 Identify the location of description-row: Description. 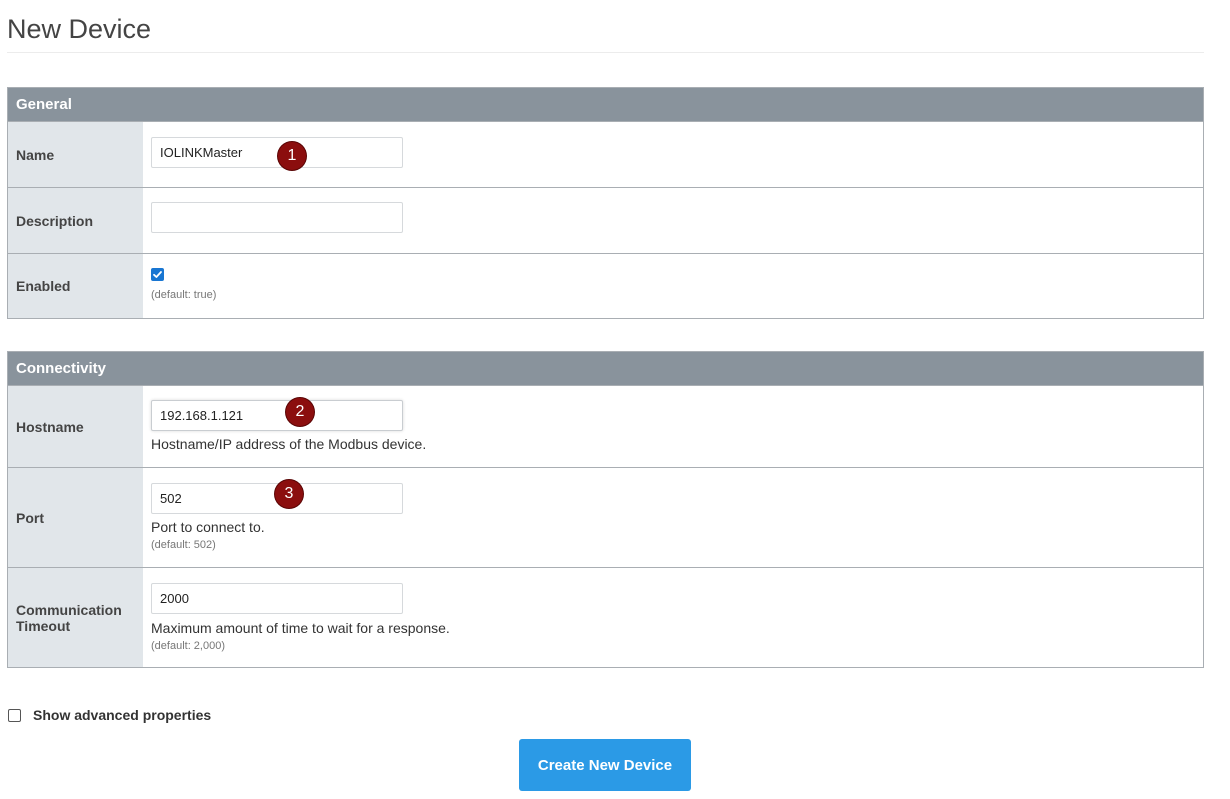
(605, 220).